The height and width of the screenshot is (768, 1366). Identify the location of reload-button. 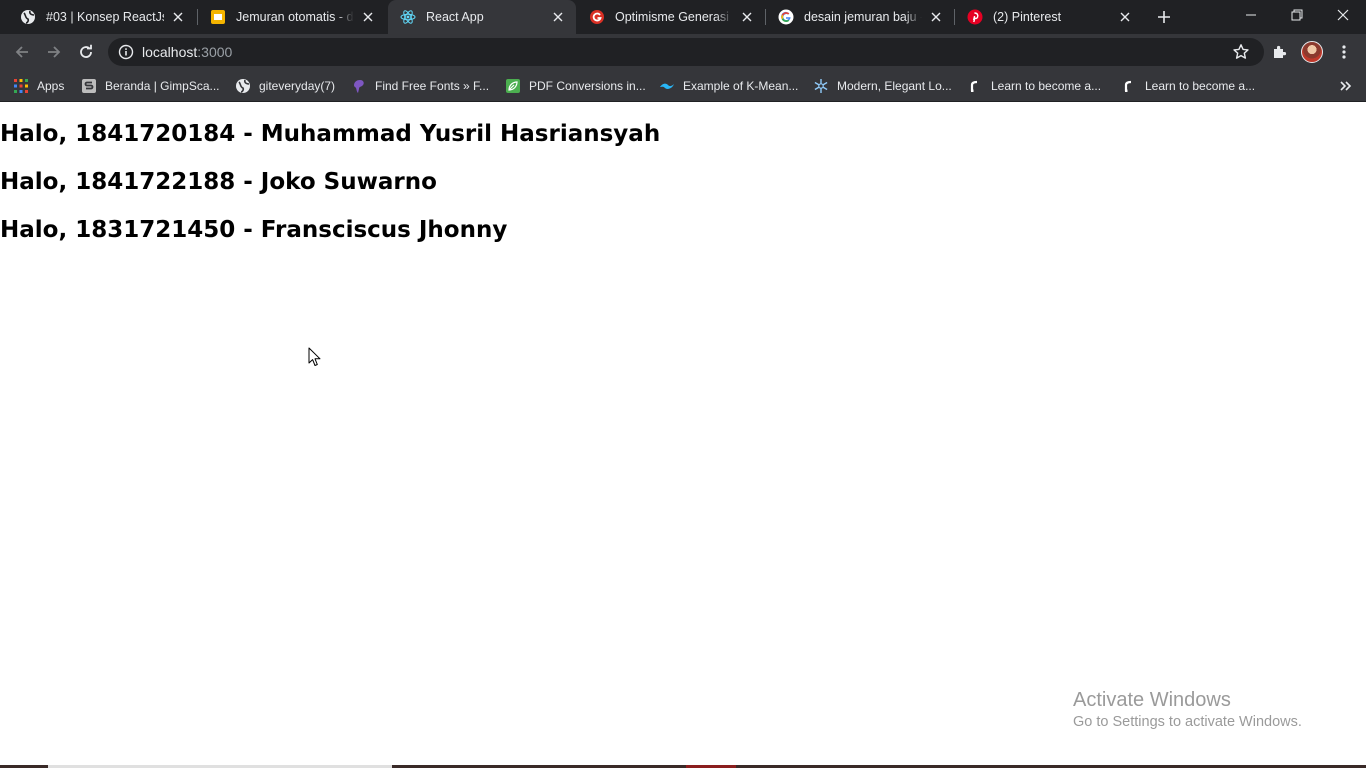
(86, 52).